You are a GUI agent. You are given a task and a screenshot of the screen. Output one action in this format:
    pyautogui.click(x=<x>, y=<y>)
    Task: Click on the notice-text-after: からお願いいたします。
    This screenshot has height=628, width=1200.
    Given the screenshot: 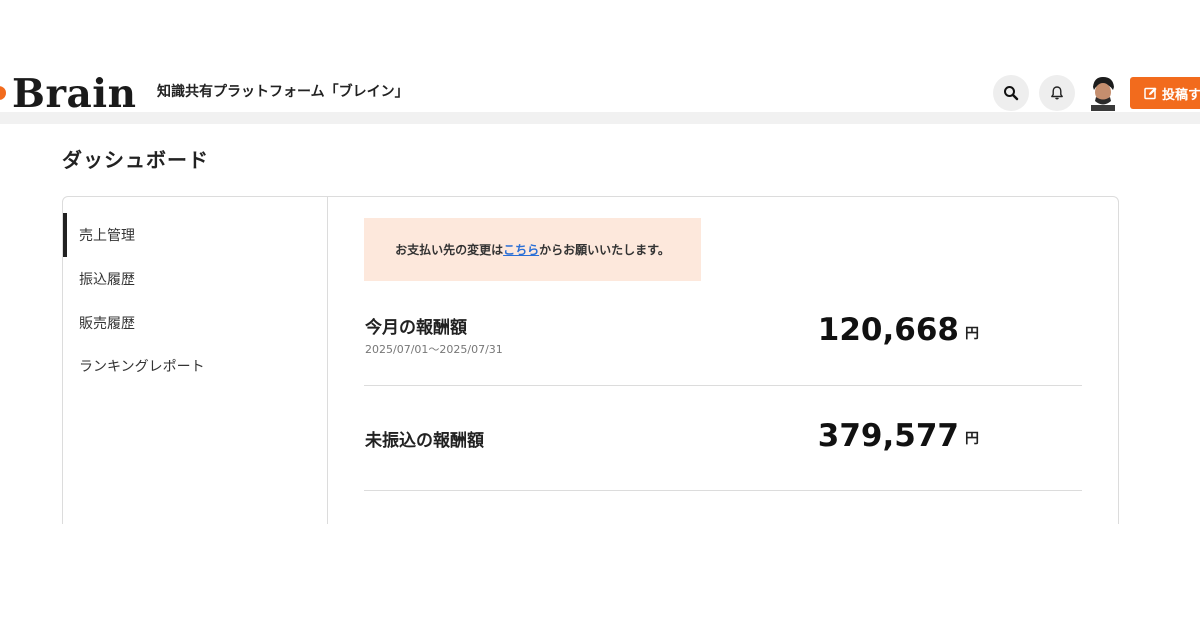 What is the action you would take?
    pyautogui.click(x=604, y=250)
    